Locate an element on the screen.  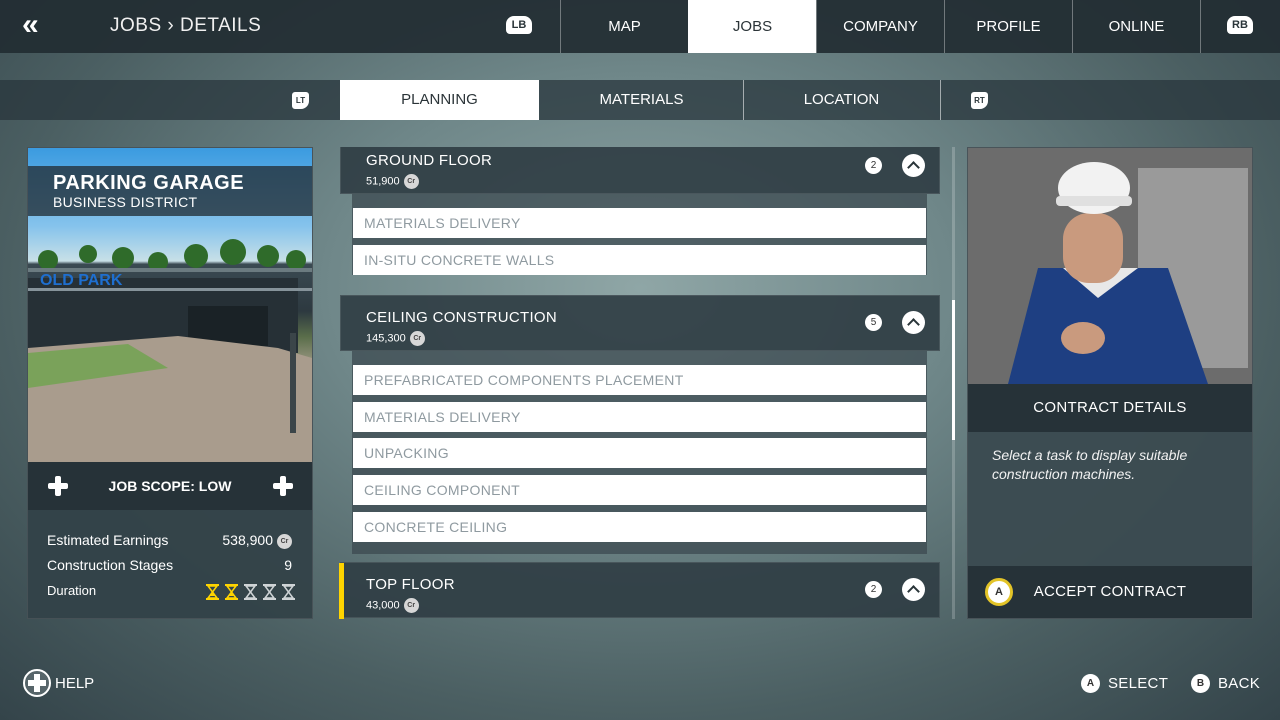
breadcrumb: JOBS › DETAILS is located at coordinates (186, 25).